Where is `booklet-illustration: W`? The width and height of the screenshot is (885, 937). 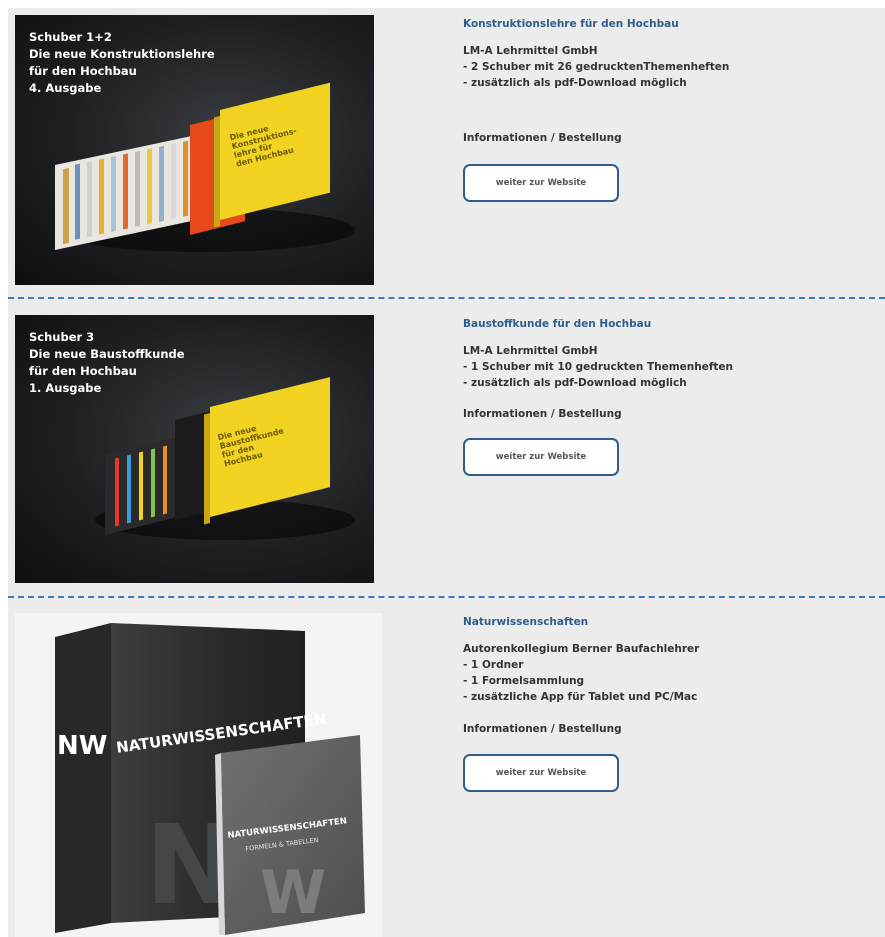
booklet-illustration: W is located at coordinates (290, 835).